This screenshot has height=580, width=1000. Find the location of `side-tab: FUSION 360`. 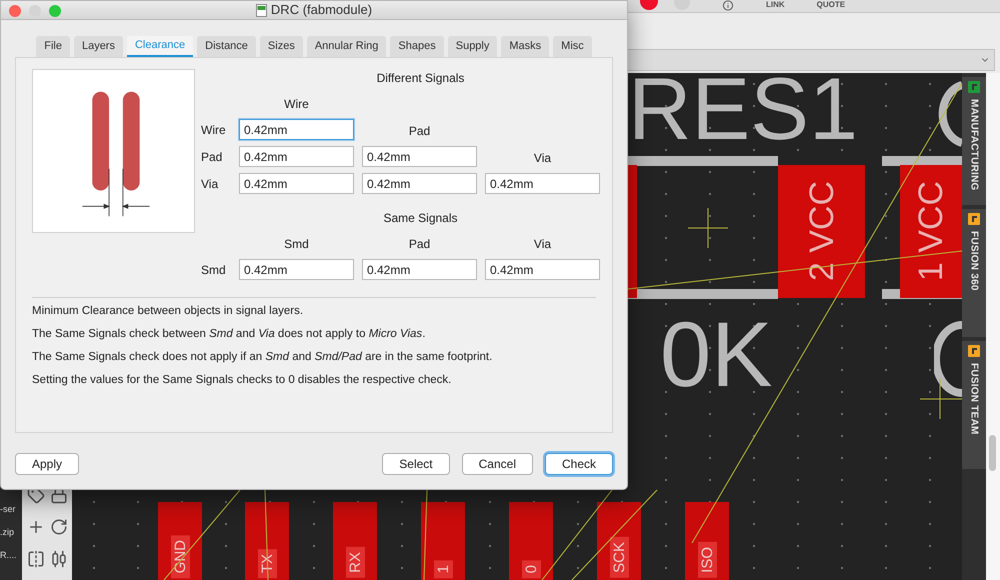

side-tab: FUSION 360 is located at coordinates (974, 273).